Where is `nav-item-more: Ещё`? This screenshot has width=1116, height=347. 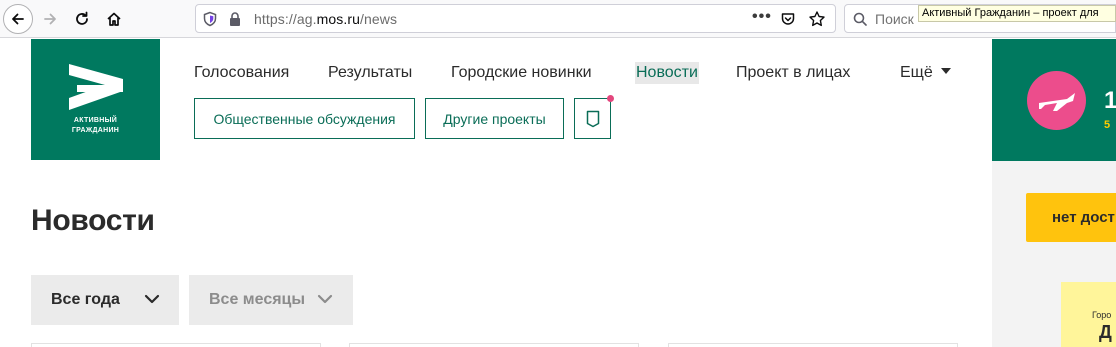
nav-item-more: Ещё is located at coordinates (925, 73).